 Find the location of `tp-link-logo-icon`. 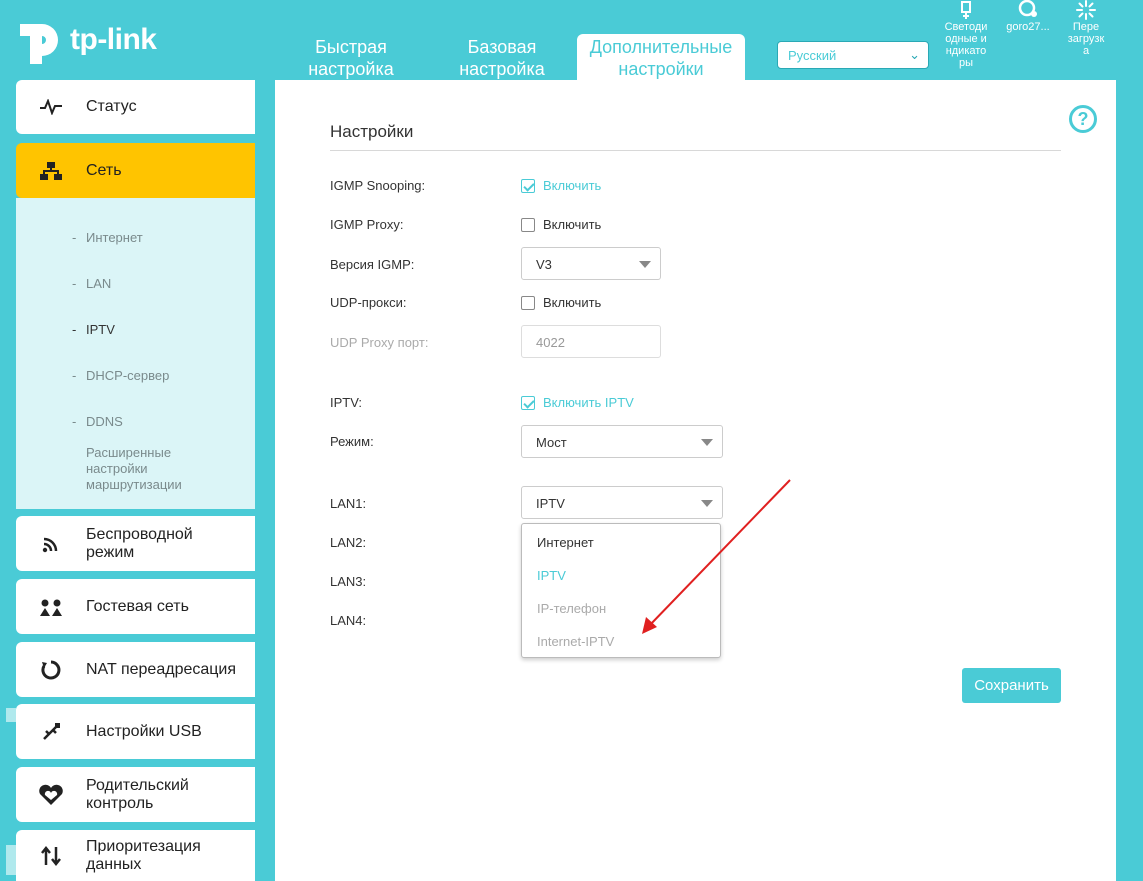

tp-link-logo-icon is located at coordinates (39, 44).